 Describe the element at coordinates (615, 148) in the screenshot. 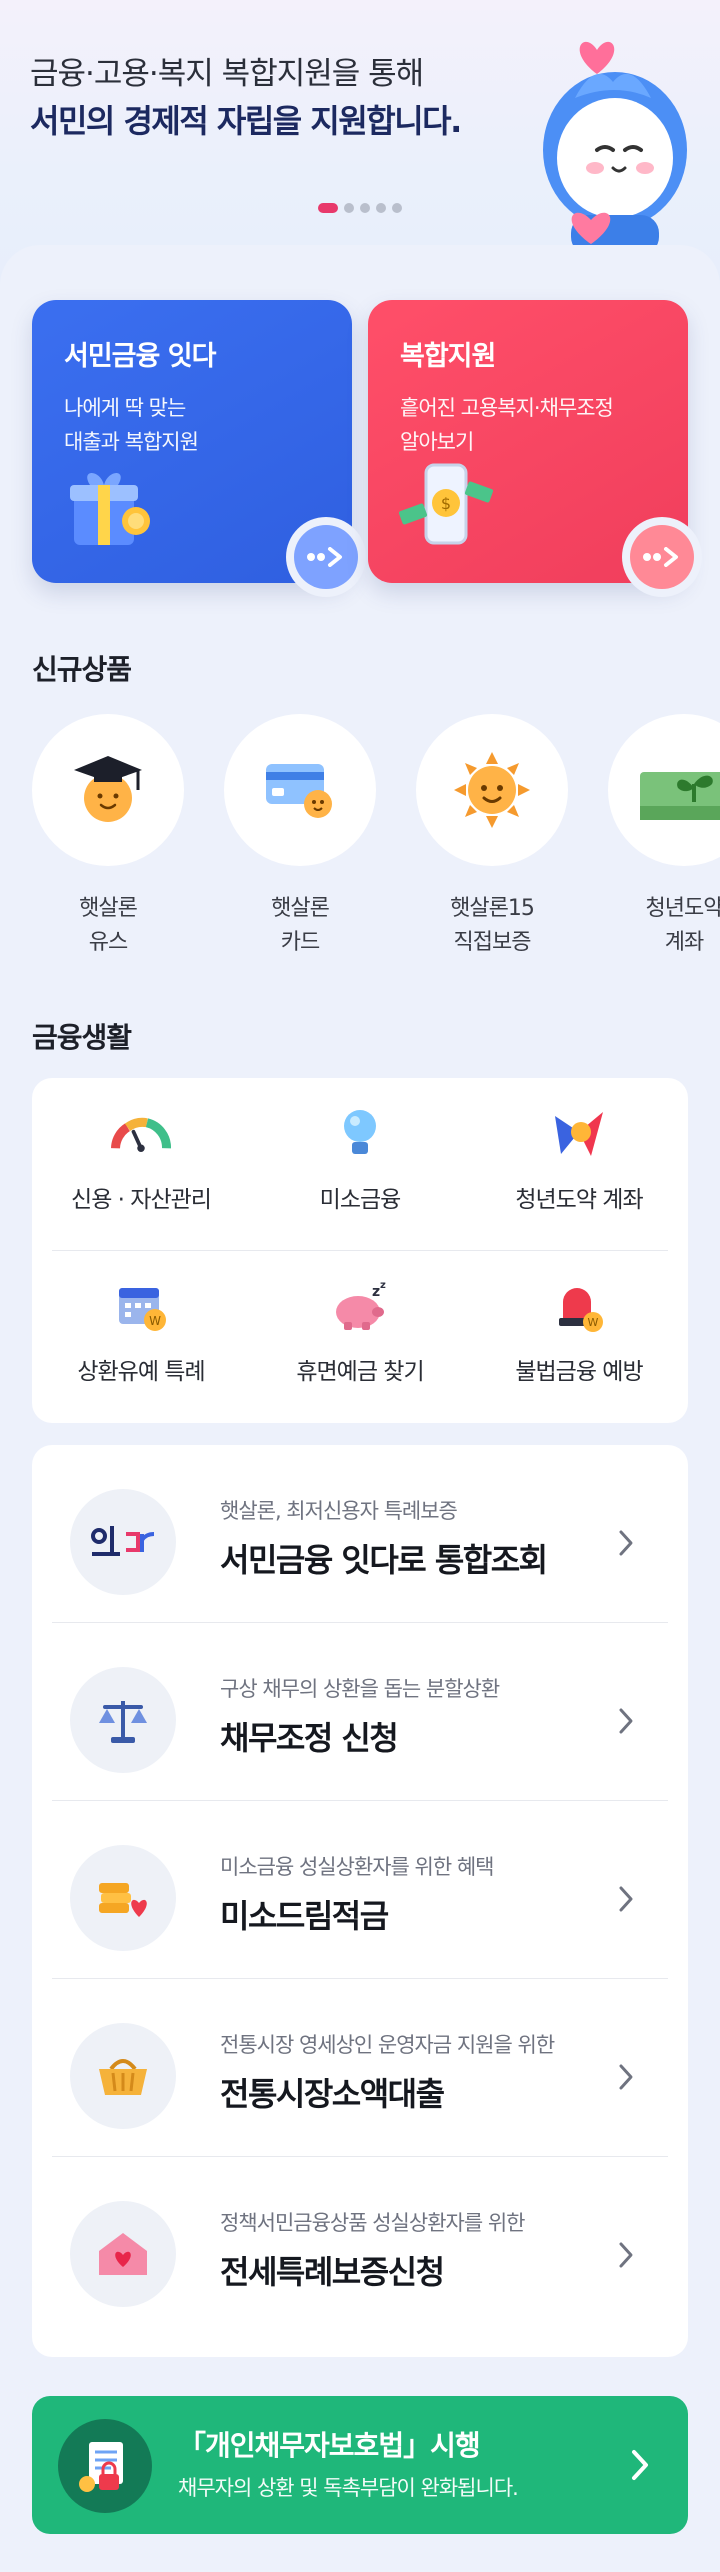

I see `mascot-icon` at that location.